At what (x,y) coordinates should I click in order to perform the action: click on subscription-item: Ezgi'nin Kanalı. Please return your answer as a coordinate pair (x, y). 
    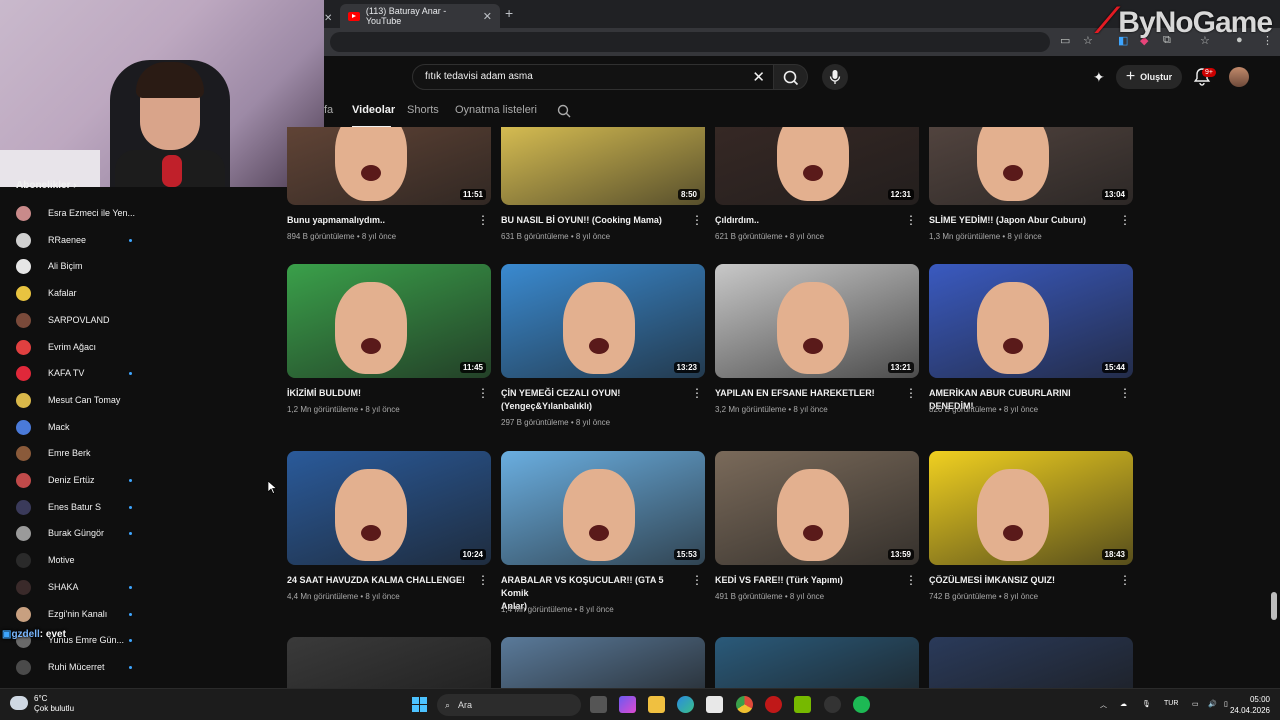
    Looking at the image, I should click on (81, 614).